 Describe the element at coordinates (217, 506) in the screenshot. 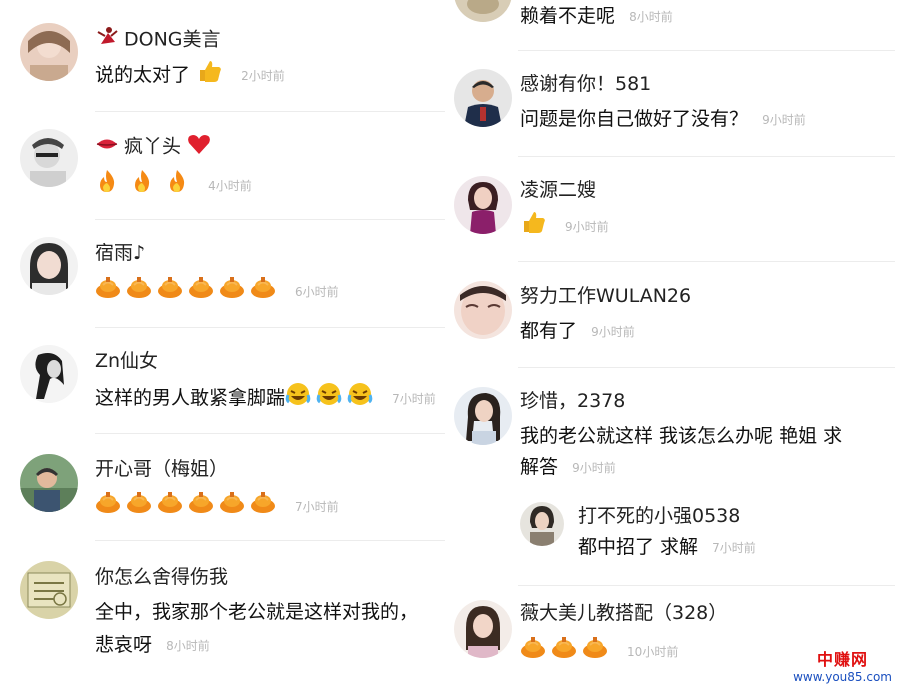

I see `comment-text: 7小时前` at that location.